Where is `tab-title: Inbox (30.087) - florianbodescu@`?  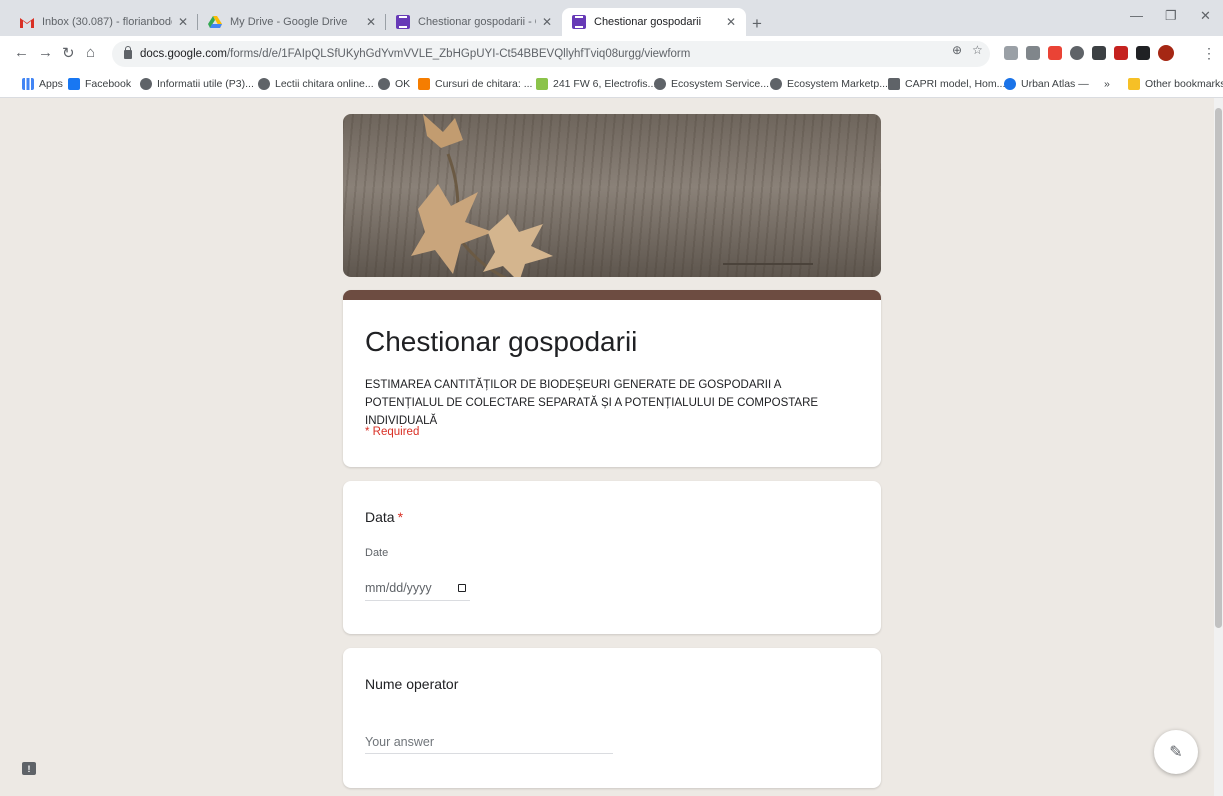
tab-title: Inbox (30.087) - florianbodescu@ is located at coordinates (107, 22).